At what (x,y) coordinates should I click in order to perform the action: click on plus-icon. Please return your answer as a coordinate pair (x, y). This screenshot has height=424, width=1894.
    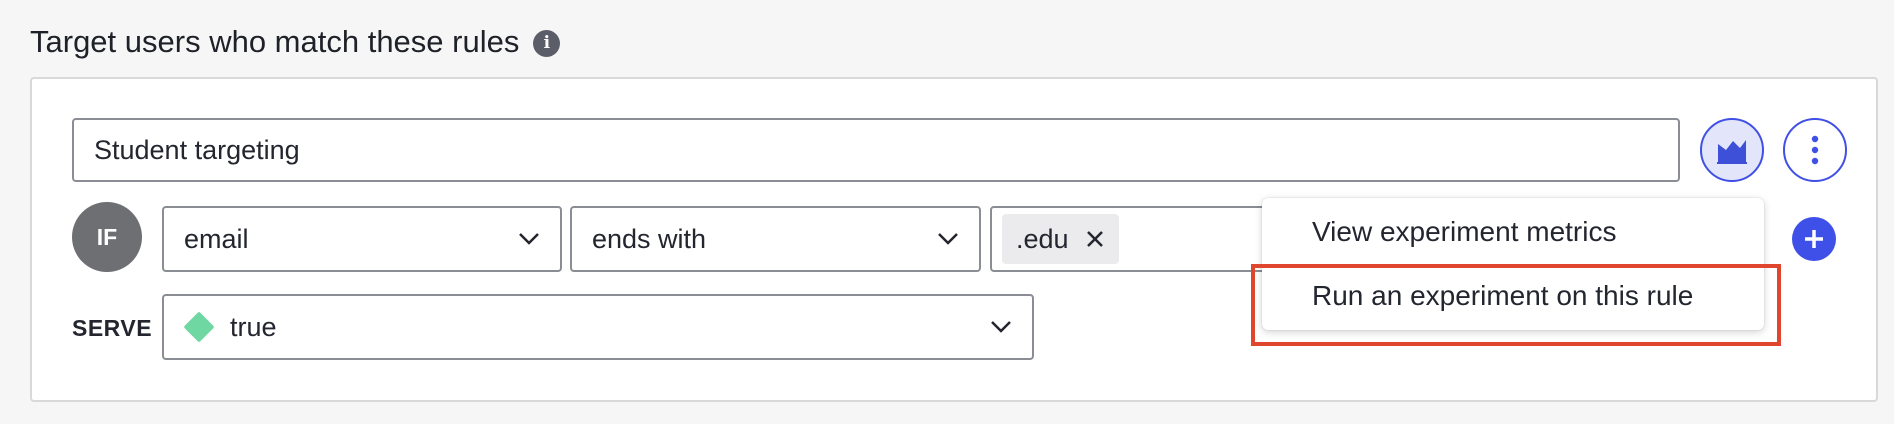
    Looking at the image, I should click on (1814, 239).